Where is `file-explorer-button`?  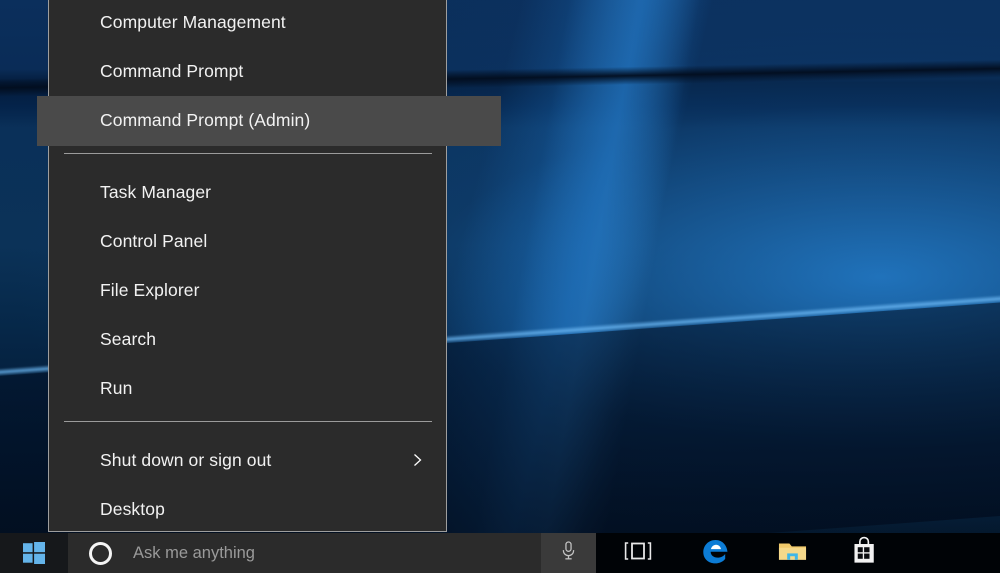 file-explorer-button is located at coordinates (792, 553).